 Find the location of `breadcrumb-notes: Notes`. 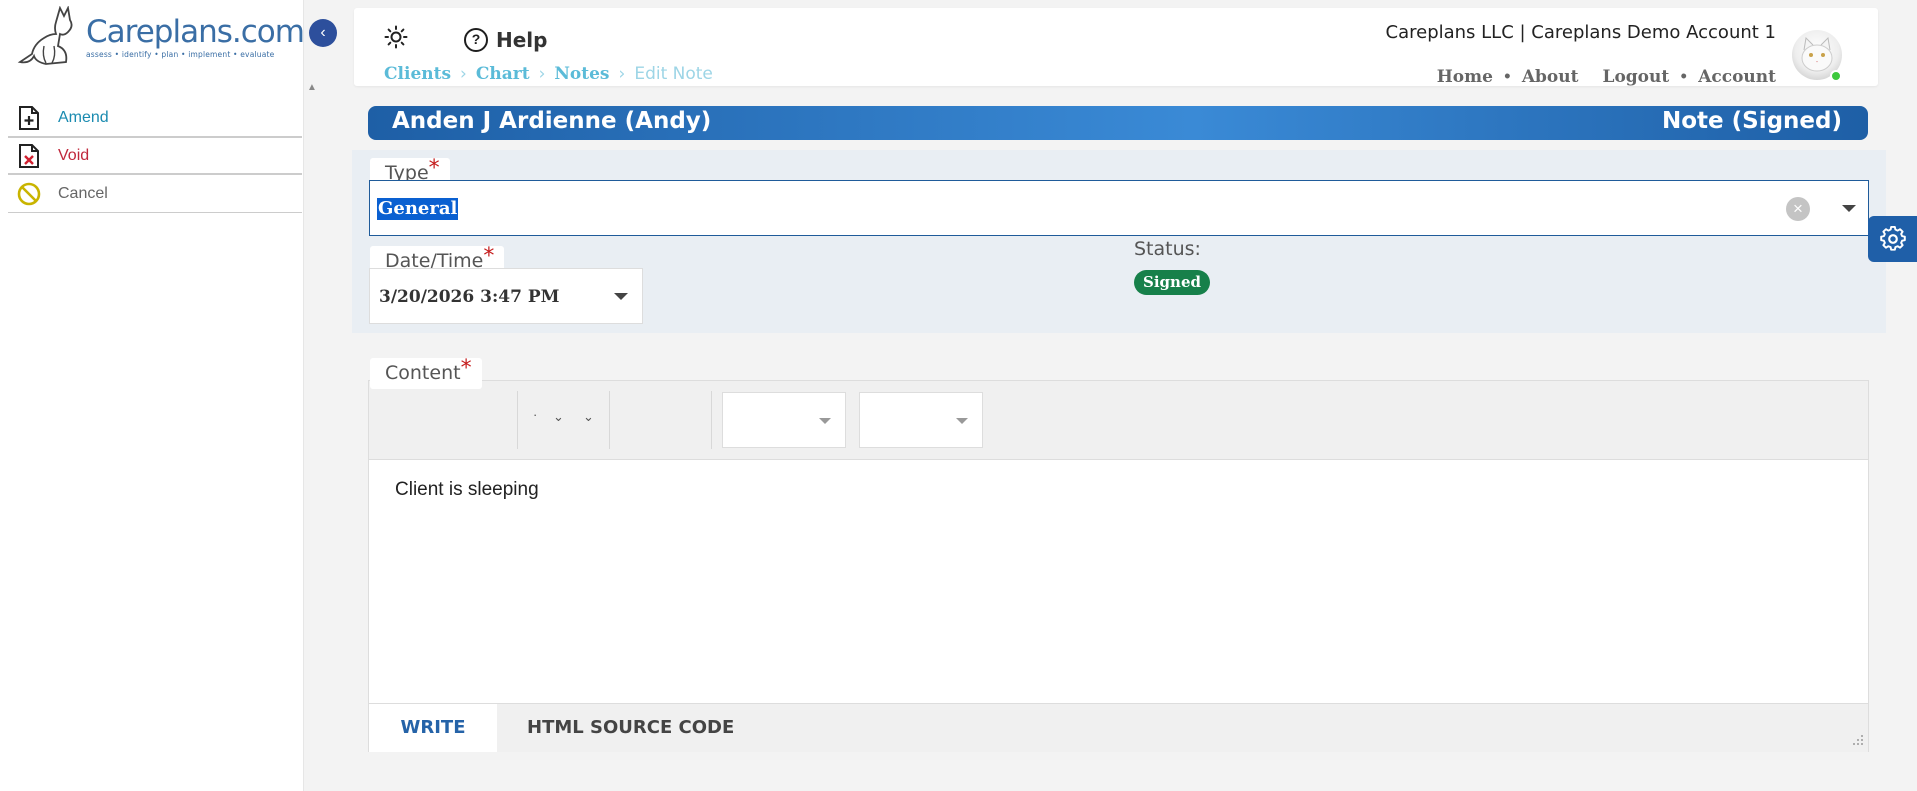

breadcrumb-notes: Notes is located at coordinates (581, 74).